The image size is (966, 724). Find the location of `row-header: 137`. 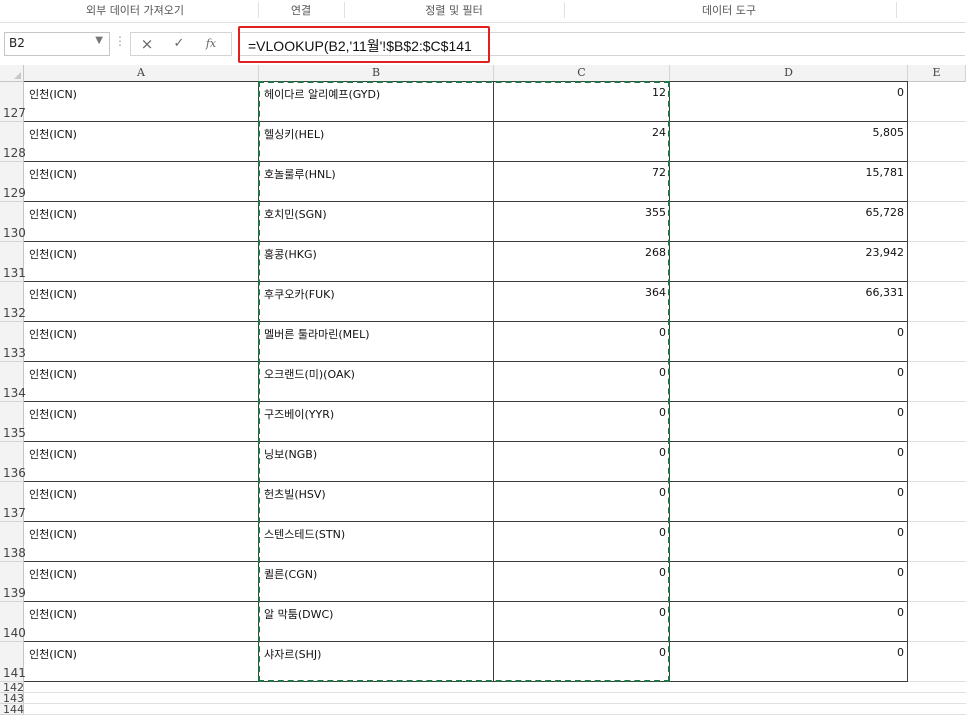

row-header: 137 is located at coordinates (13, 502).